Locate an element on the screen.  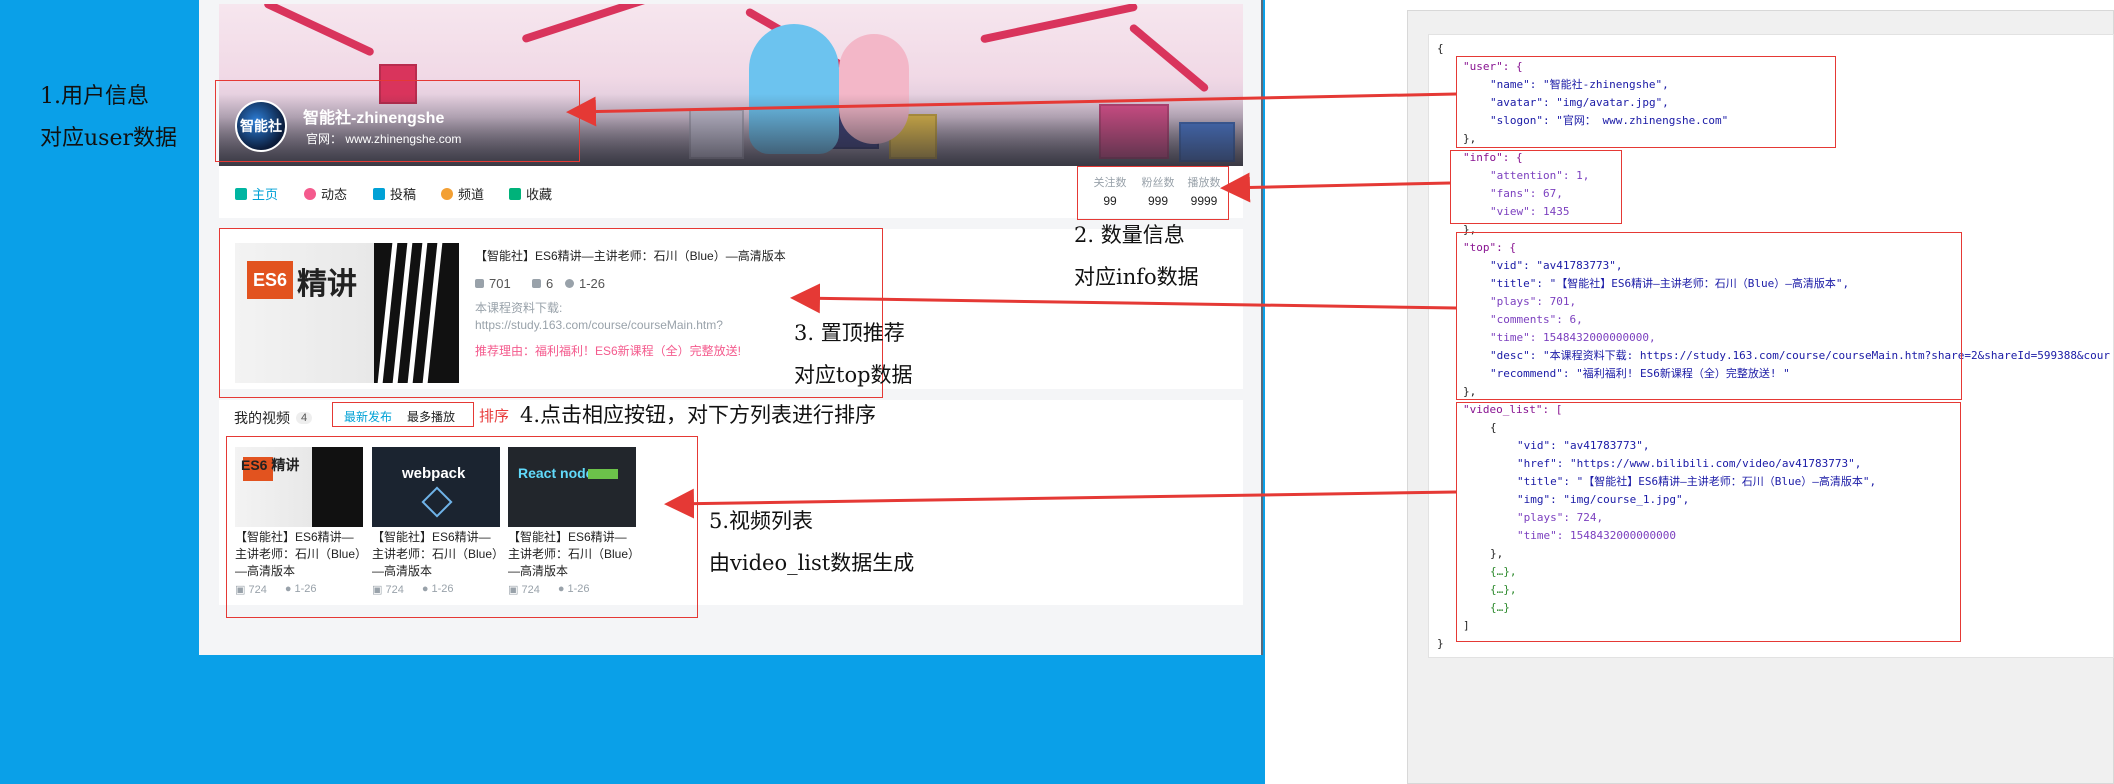
json-line: { is located at coordinates (1440, 48).